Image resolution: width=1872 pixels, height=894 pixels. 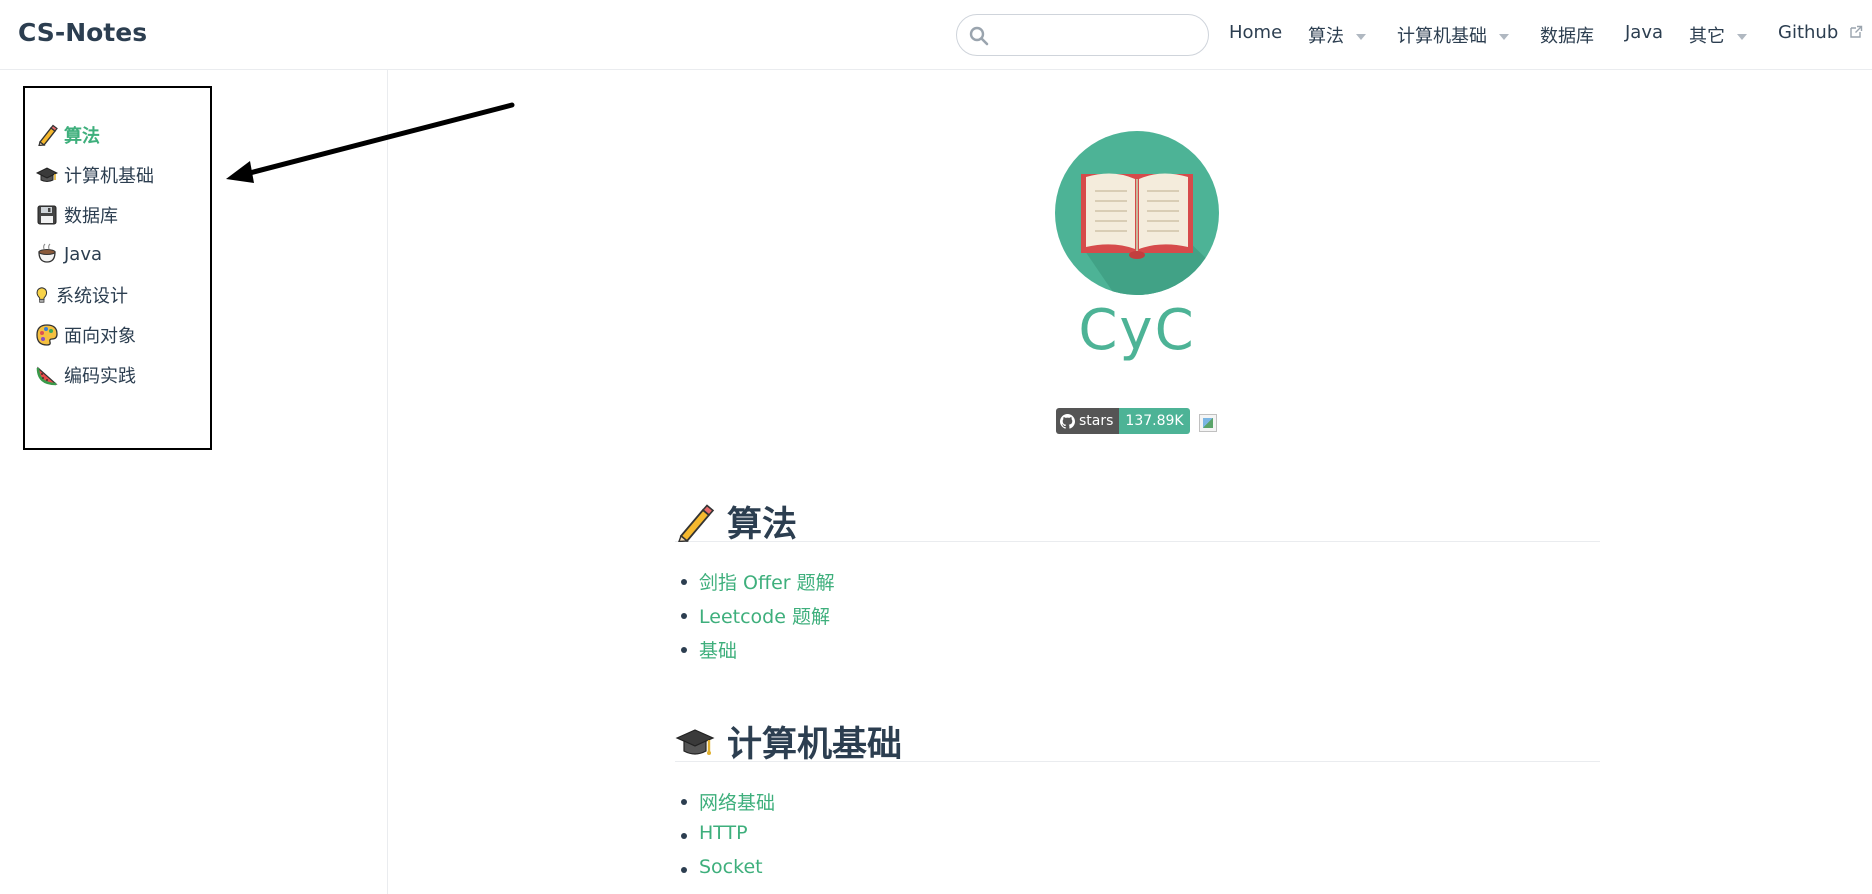 I want to click on nav-item-home: Home, so click(x=1255, y=32).